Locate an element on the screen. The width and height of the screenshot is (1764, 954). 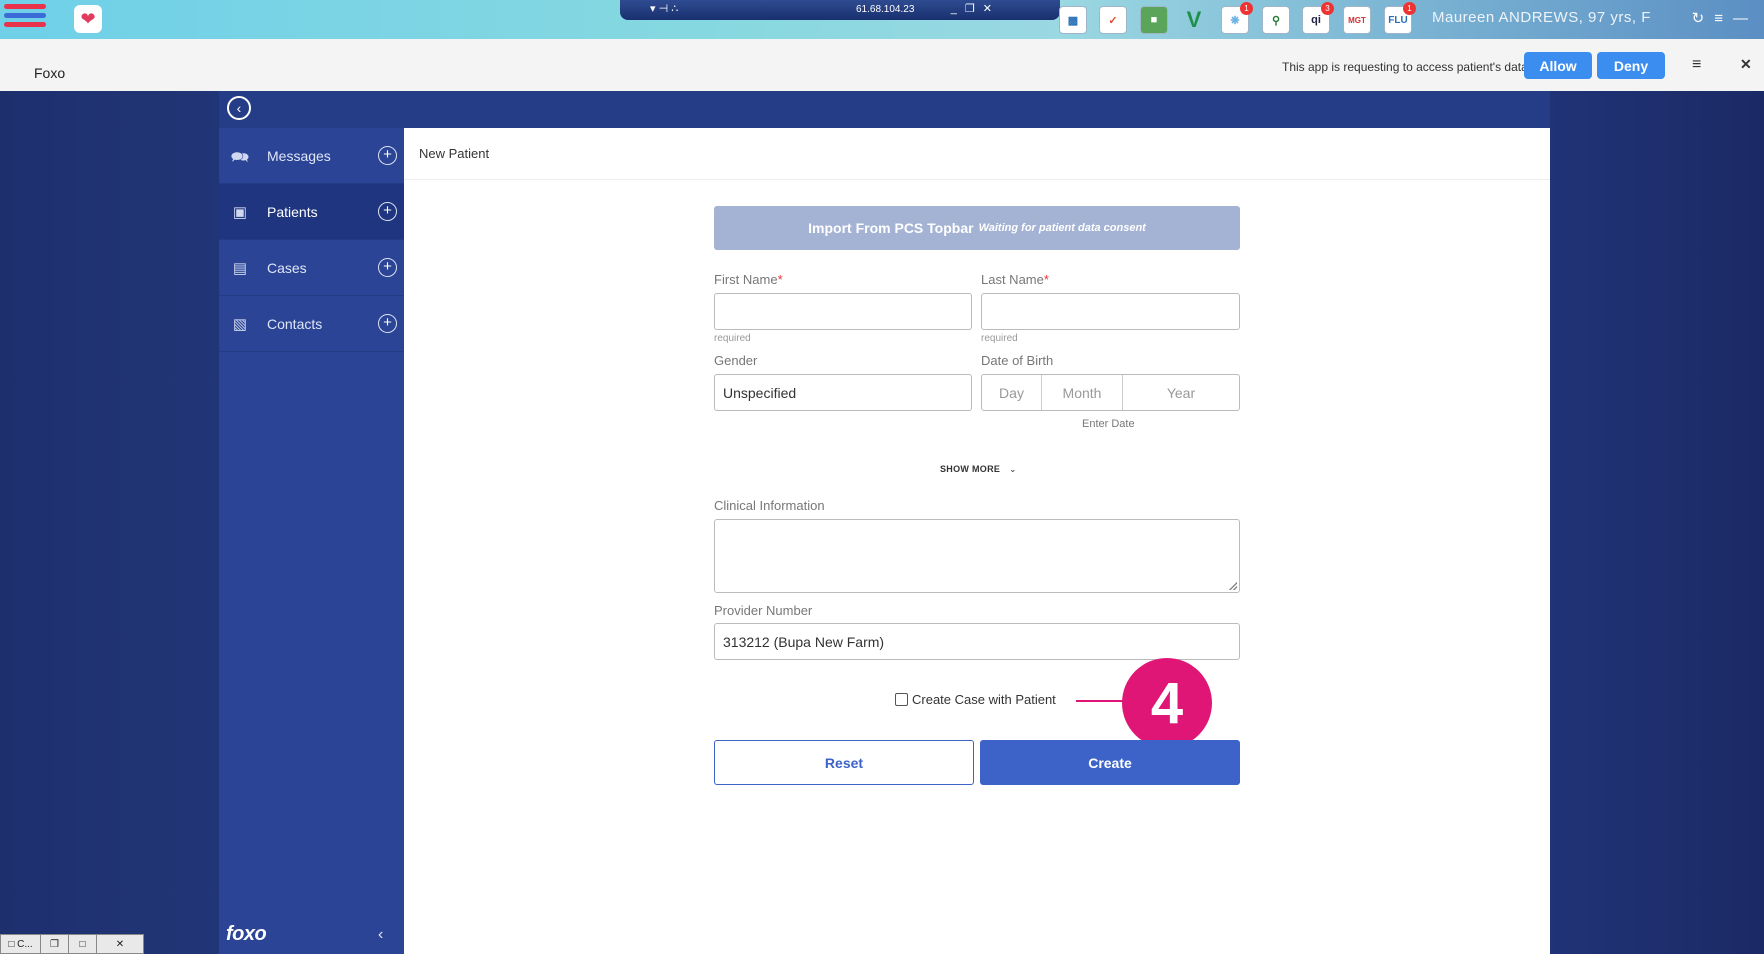
add-contact-icon: + is located at coordinates (387, 323).